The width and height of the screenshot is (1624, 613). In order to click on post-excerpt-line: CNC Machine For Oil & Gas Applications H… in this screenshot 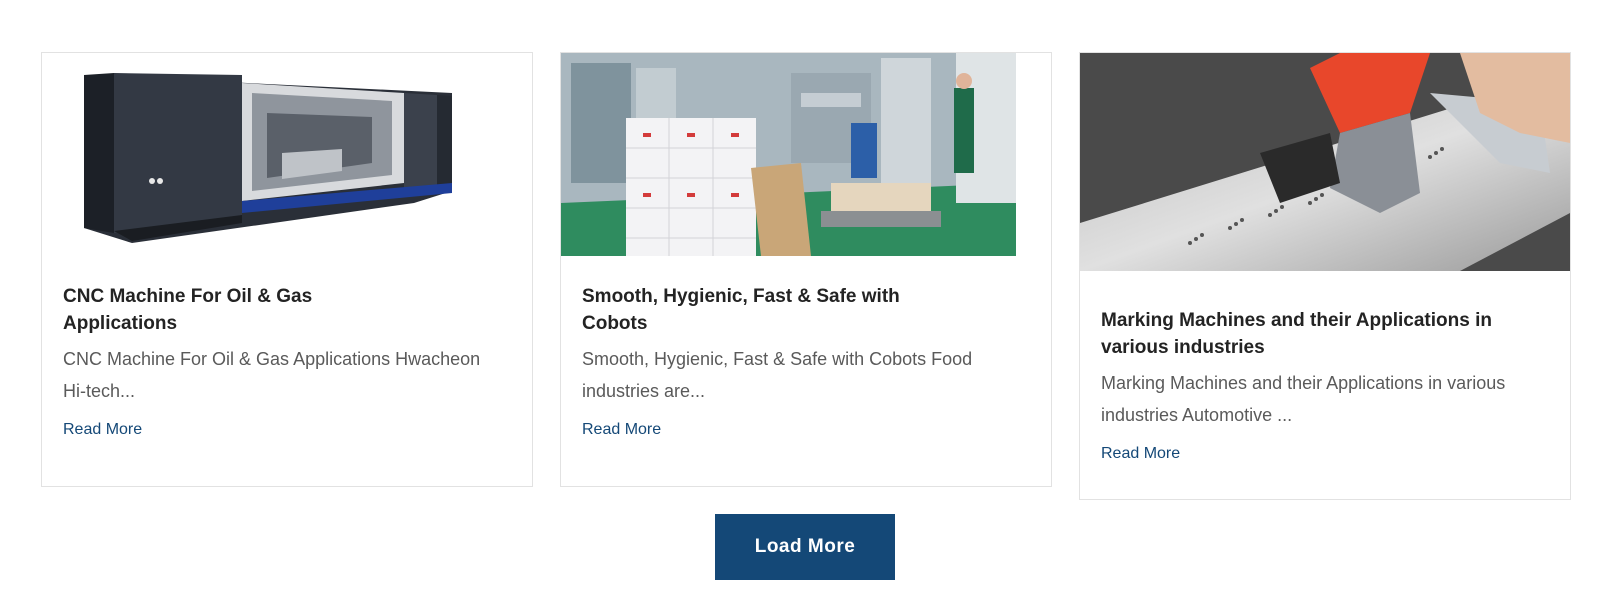, I will do `click(272, 359)`.